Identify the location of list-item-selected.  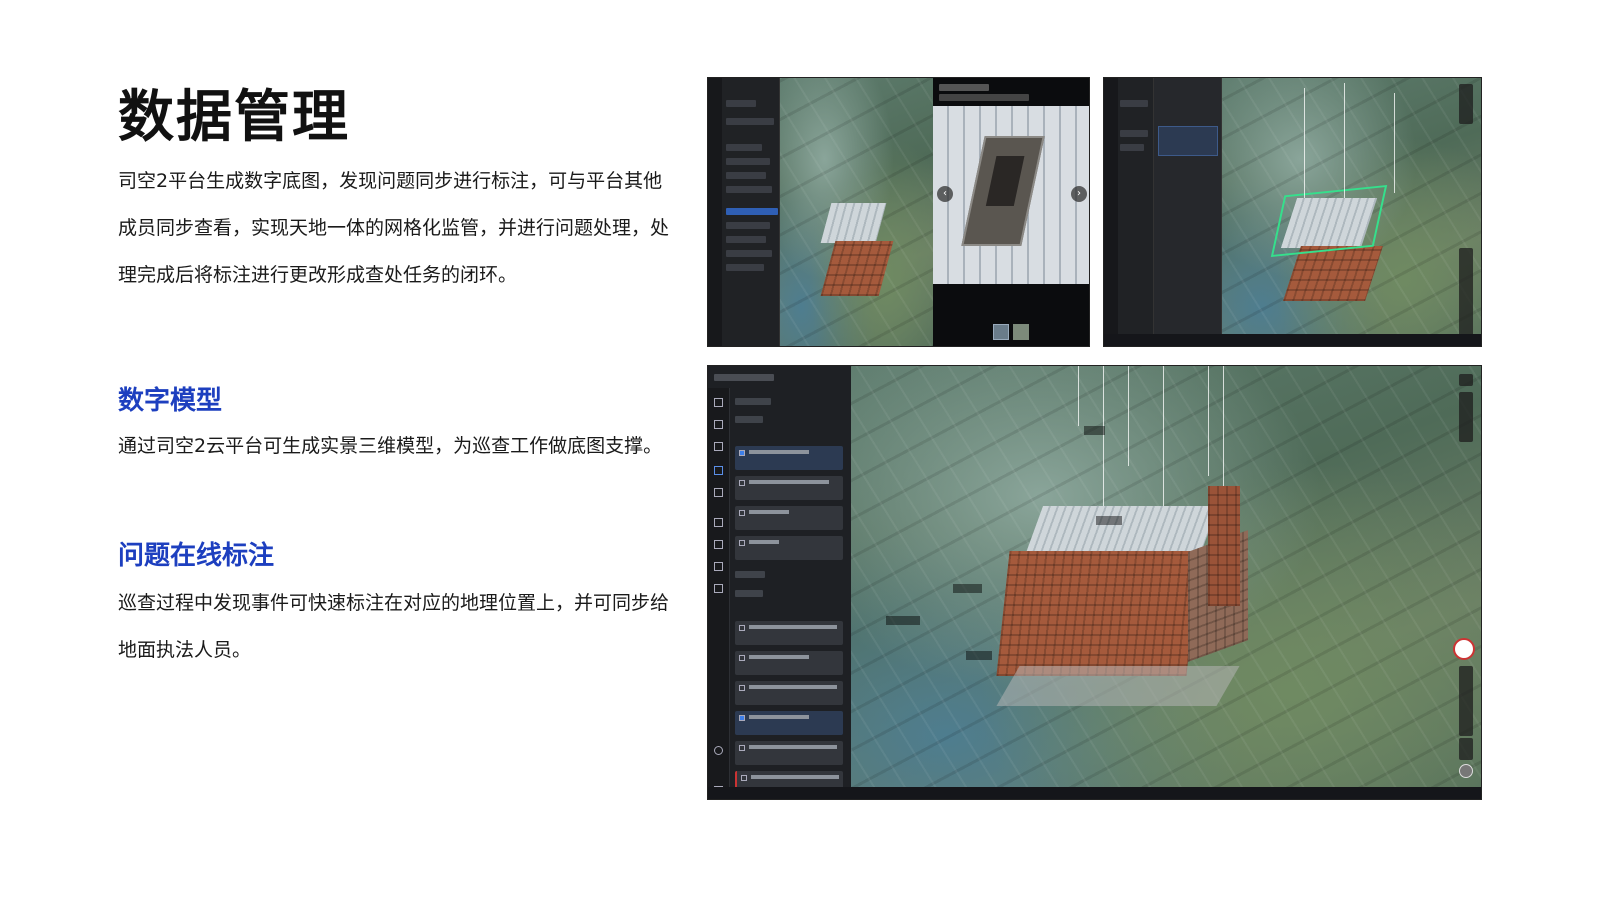
(752, 211).